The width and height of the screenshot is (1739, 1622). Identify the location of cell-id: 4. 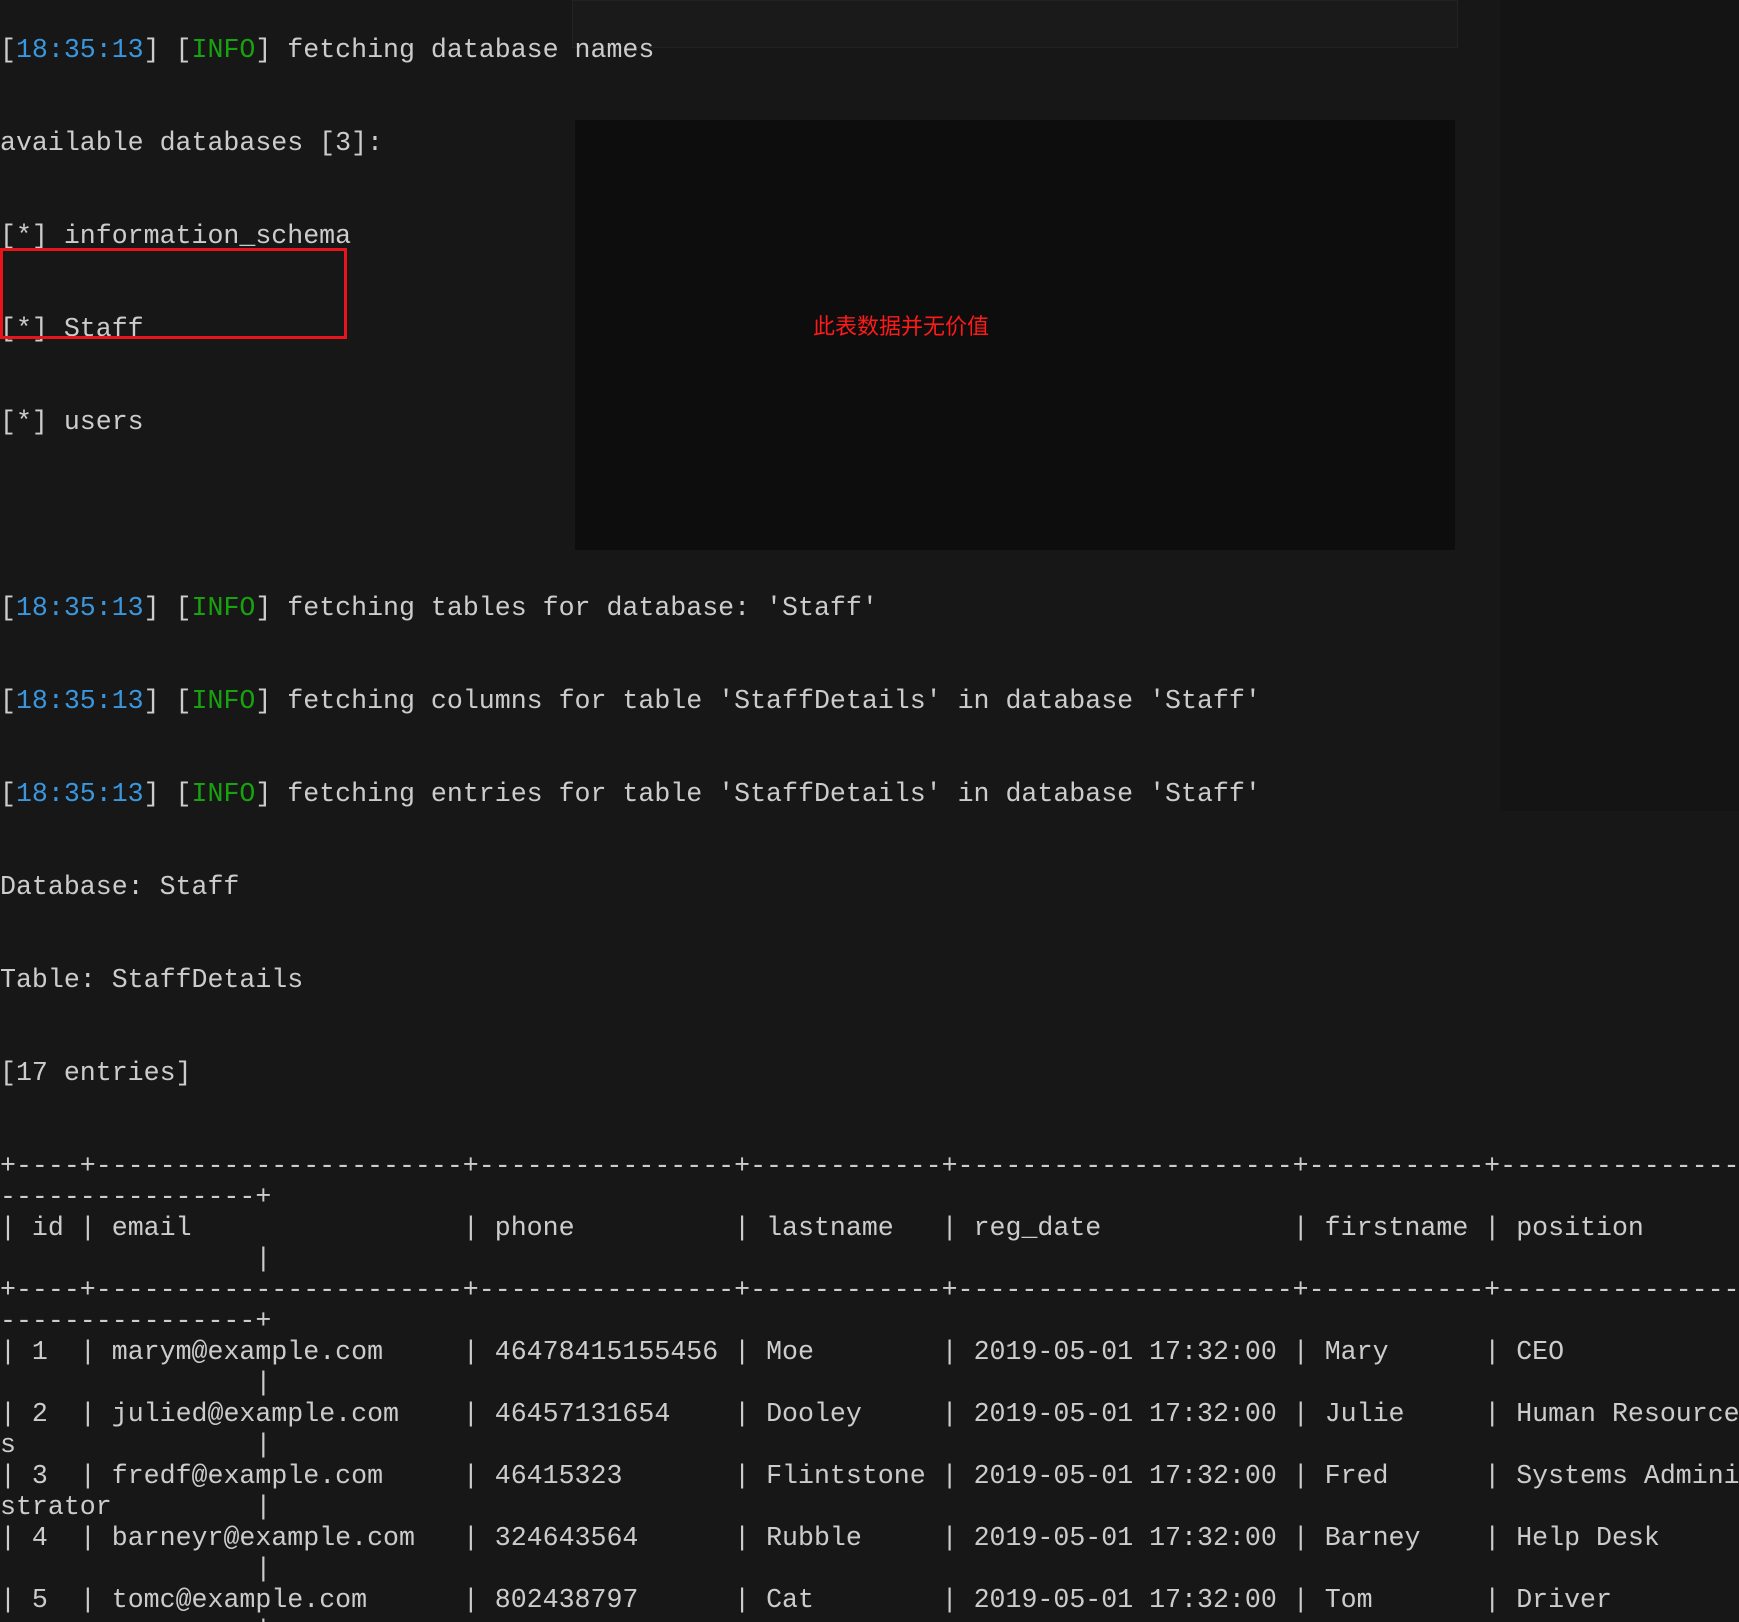
(39, 1538).